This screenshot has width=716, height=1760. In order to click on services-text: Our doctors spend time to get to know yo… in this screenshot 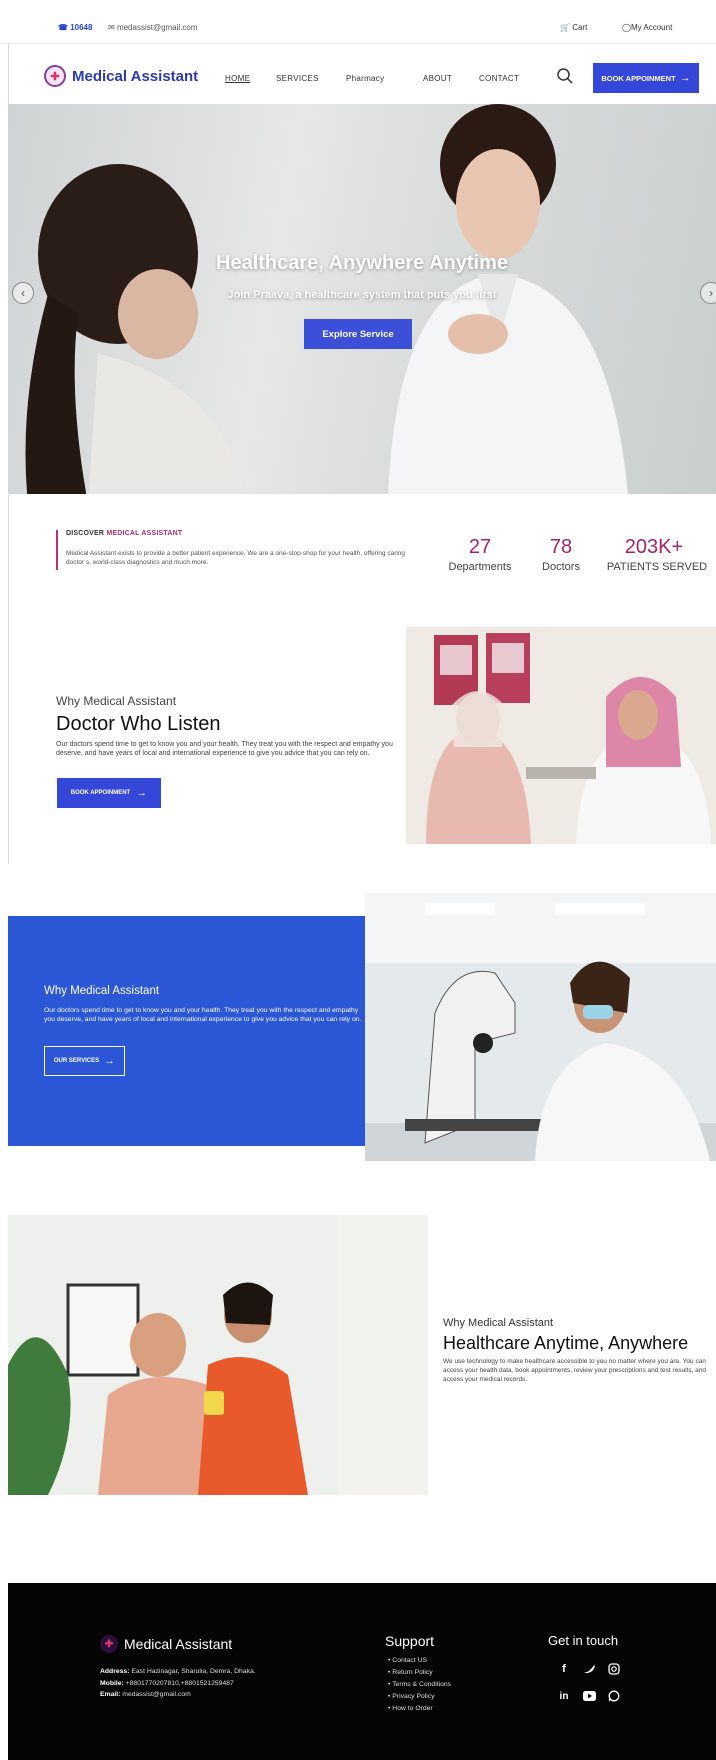, I will do `click(203, 1015)`.